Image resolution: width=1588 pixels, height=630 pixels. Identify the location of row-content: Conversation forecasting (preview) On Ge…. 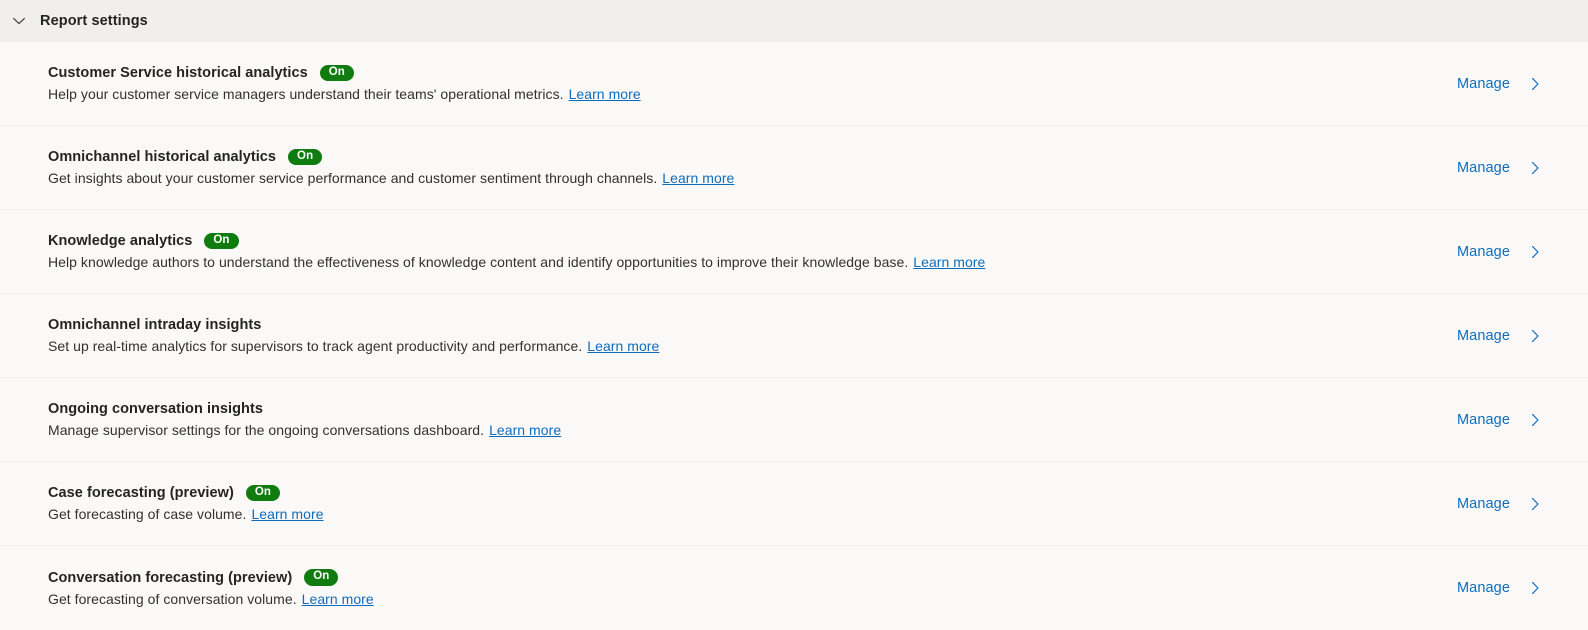
(752, 588).